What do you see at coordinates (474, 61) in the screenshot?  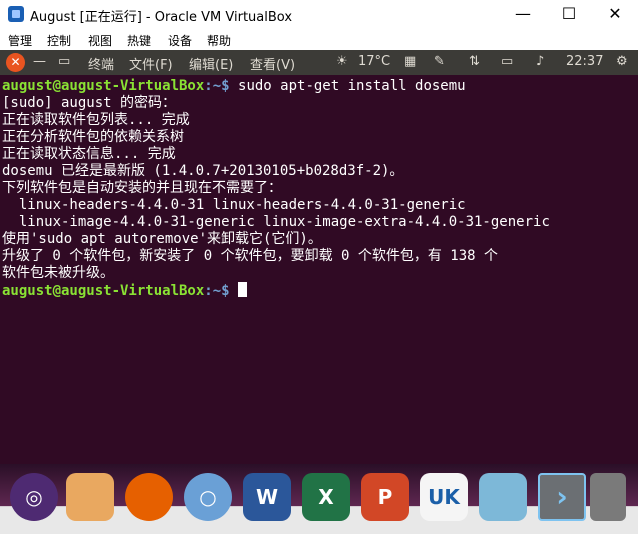 I see `network-icon: ⇅` at bounding box center [474, 61].